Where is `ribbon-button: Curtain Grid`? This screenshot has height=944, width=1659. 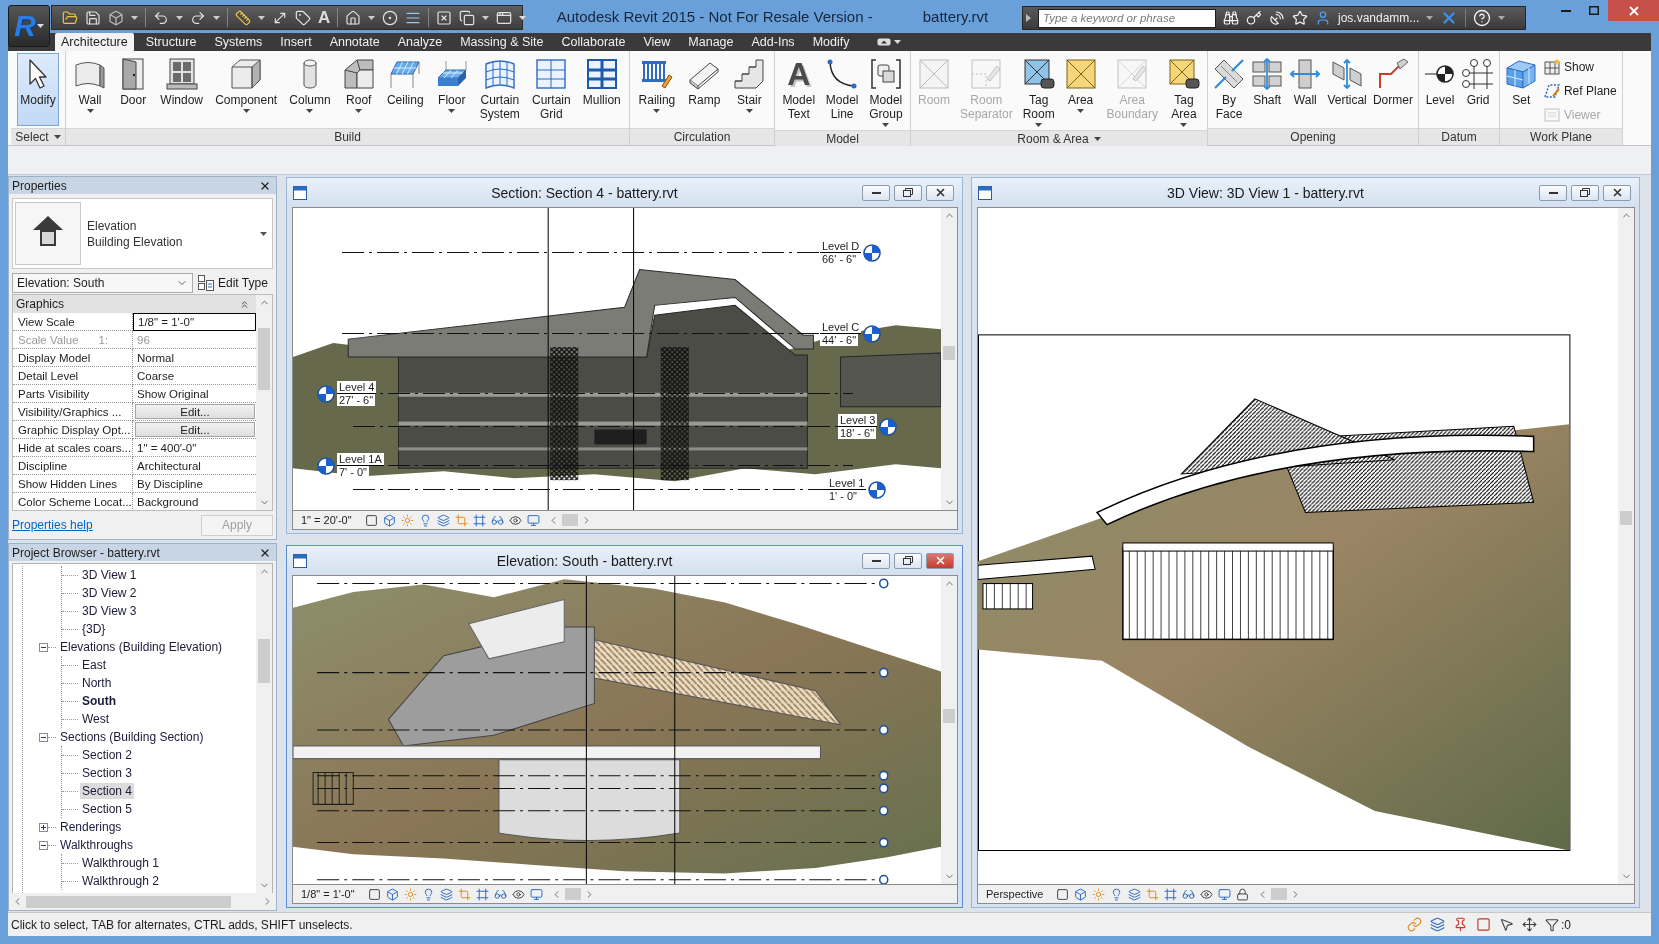 ribbon-button: Curtain Grid is located at coordinates (551, 88).